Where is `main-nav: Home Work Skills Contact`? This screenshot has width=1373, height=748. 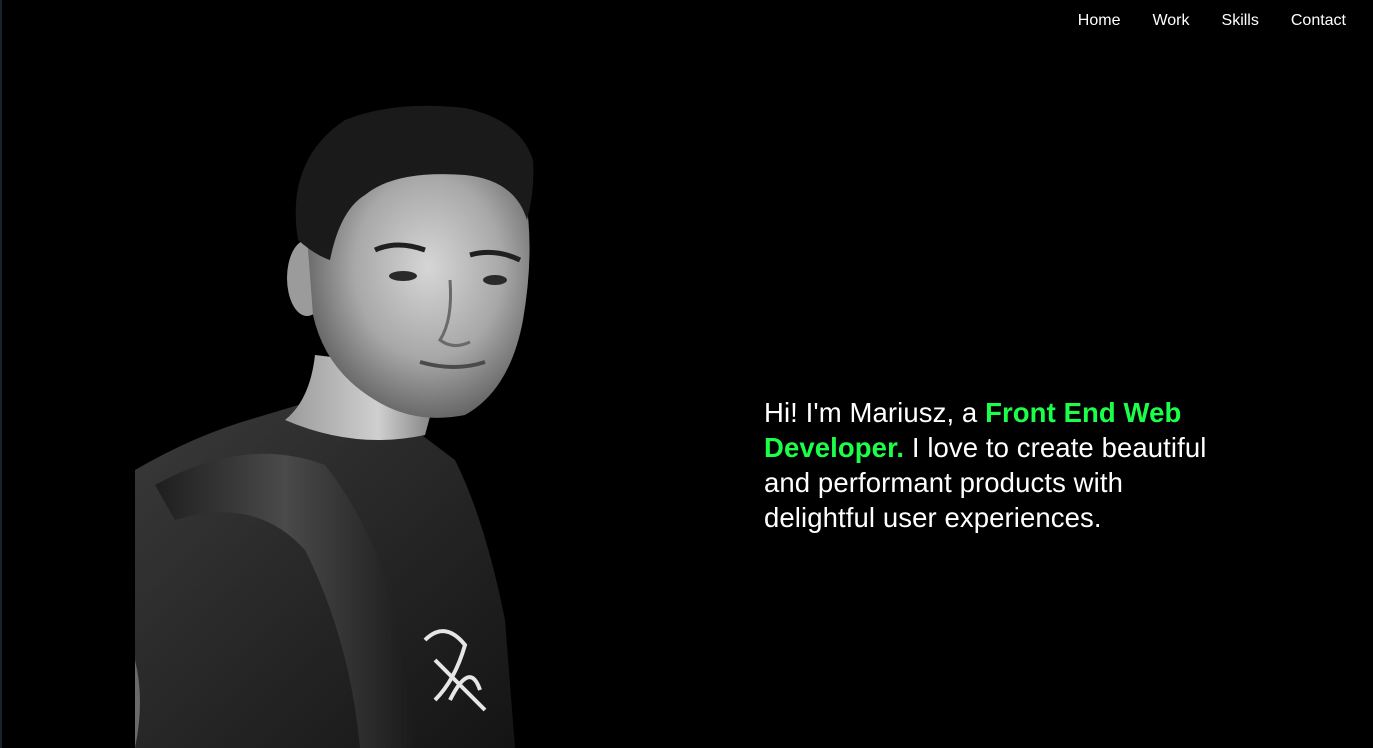 main-nav: Home Work Skills Contact is located at coordinates (1196, 21).